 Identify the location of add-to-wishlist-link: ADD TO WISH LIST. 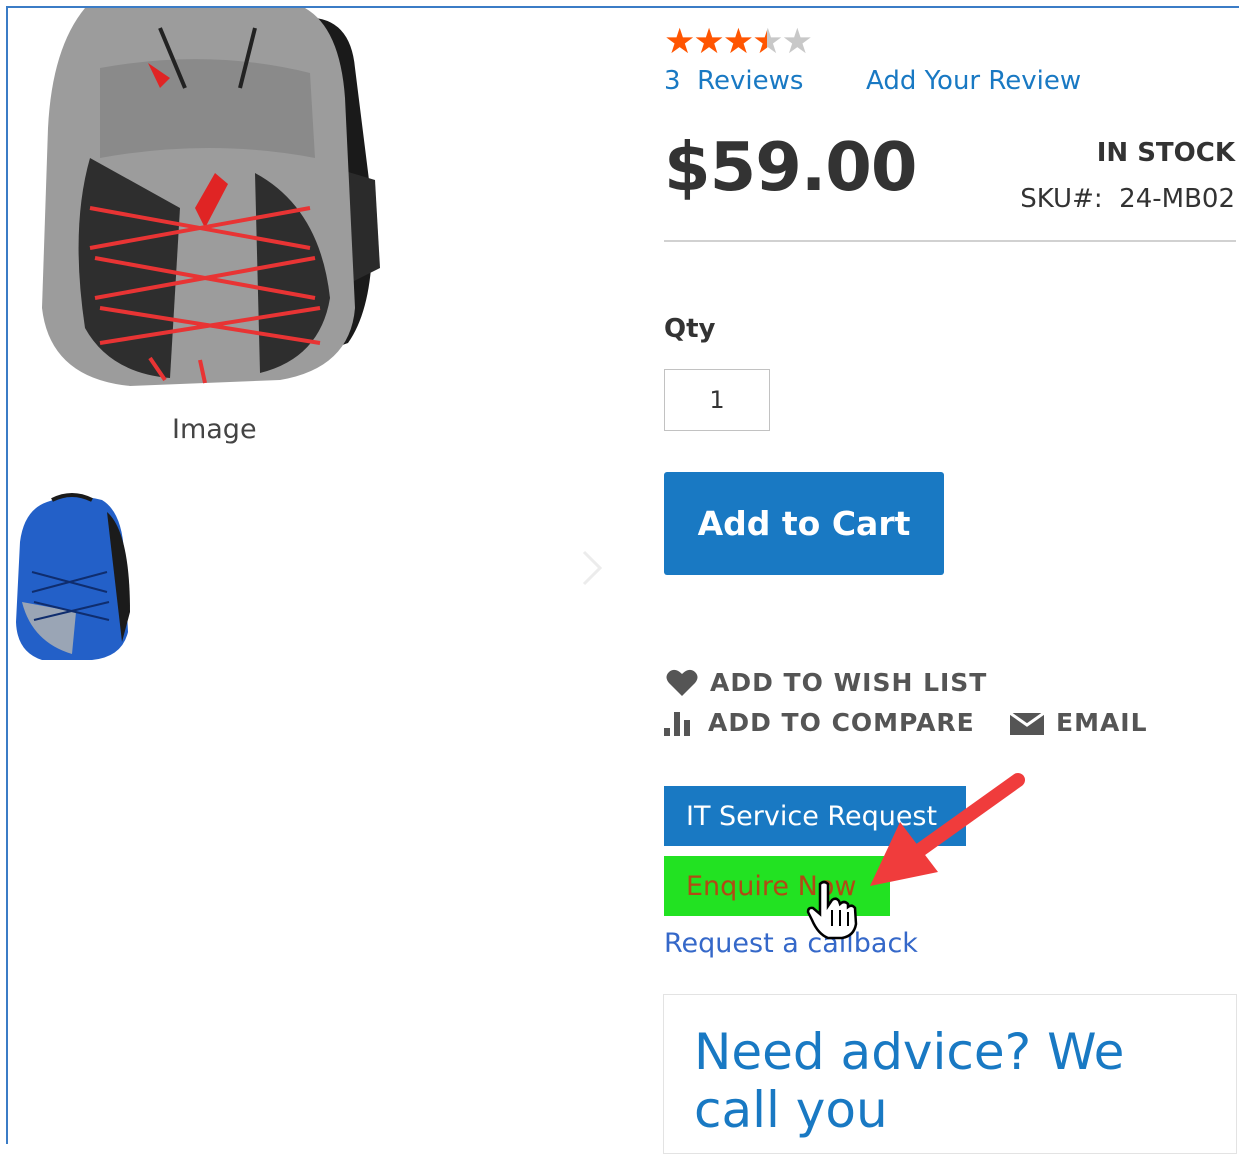
(826, 682).